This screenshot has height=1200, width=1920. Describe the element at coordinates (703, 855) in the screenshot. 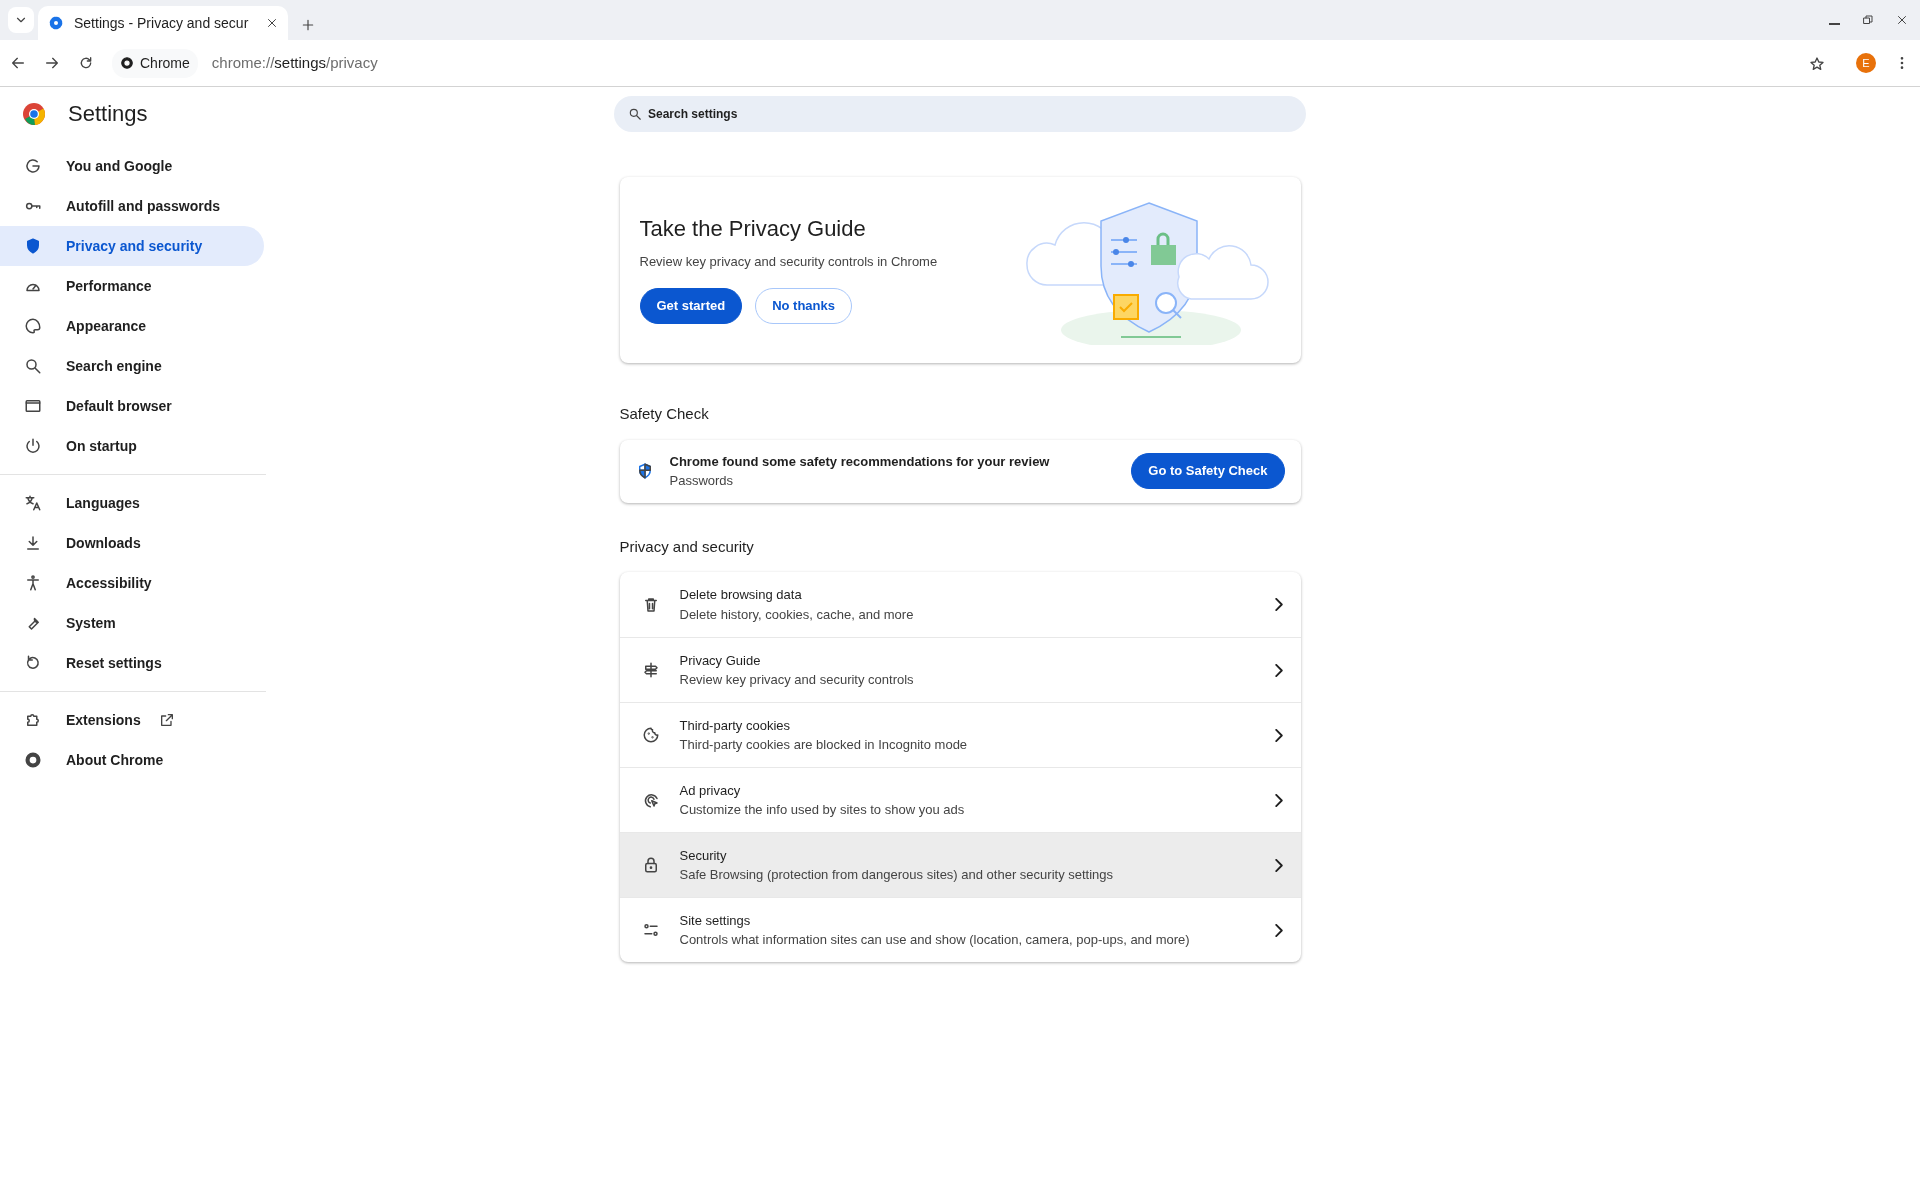

I see `row-title: Security` at that location.